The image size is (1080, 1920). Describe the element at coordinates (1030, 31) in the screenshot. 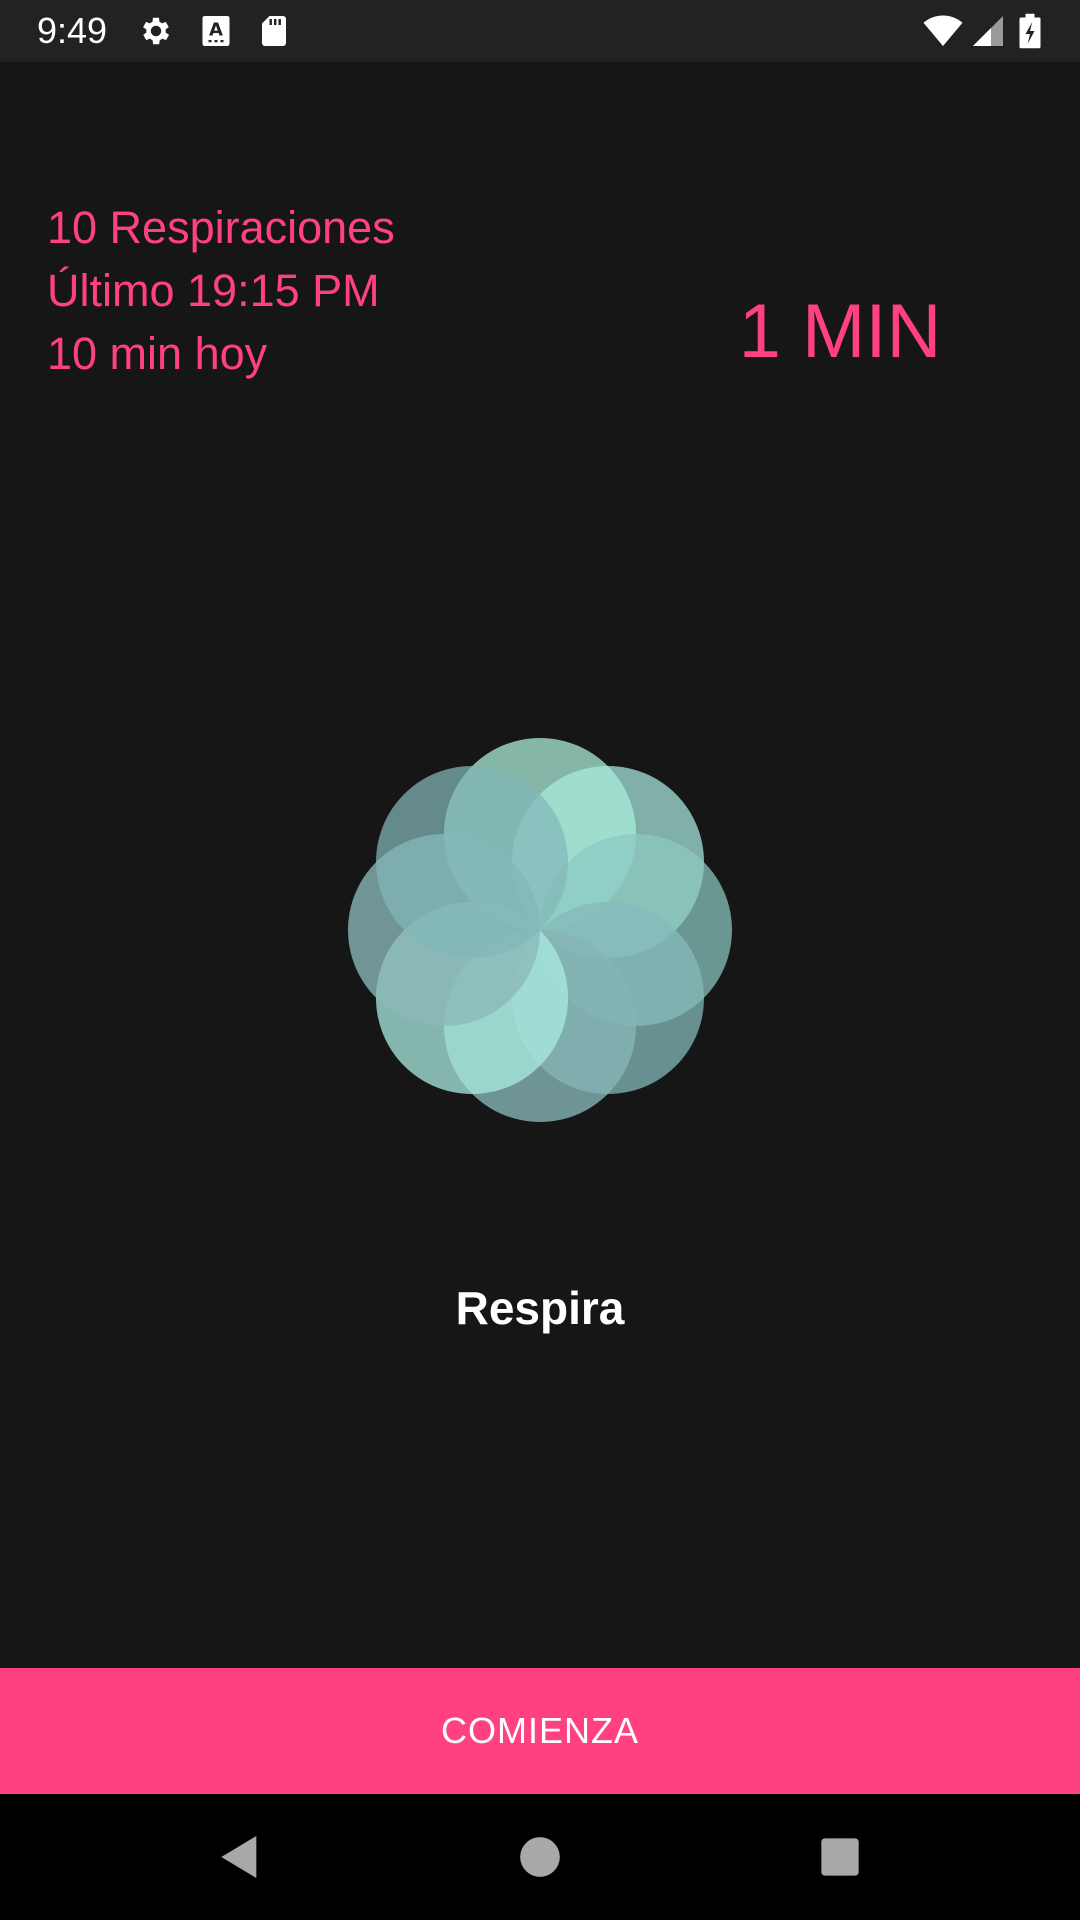

I see `battery-charging-icon` at that location.